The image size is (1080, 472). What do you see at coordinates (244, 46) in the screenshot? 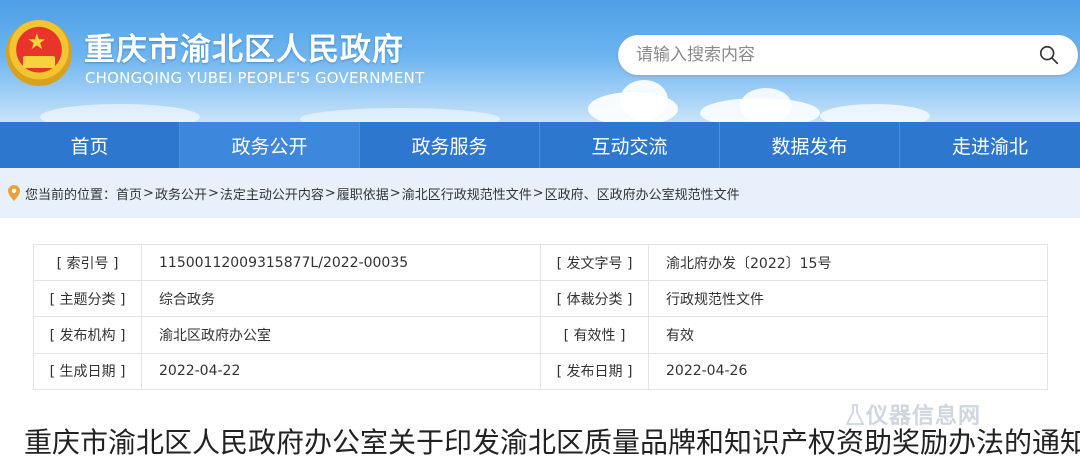
I see `site-title: 重庆市渝北区人民政府` at bounding box center [244, 46].